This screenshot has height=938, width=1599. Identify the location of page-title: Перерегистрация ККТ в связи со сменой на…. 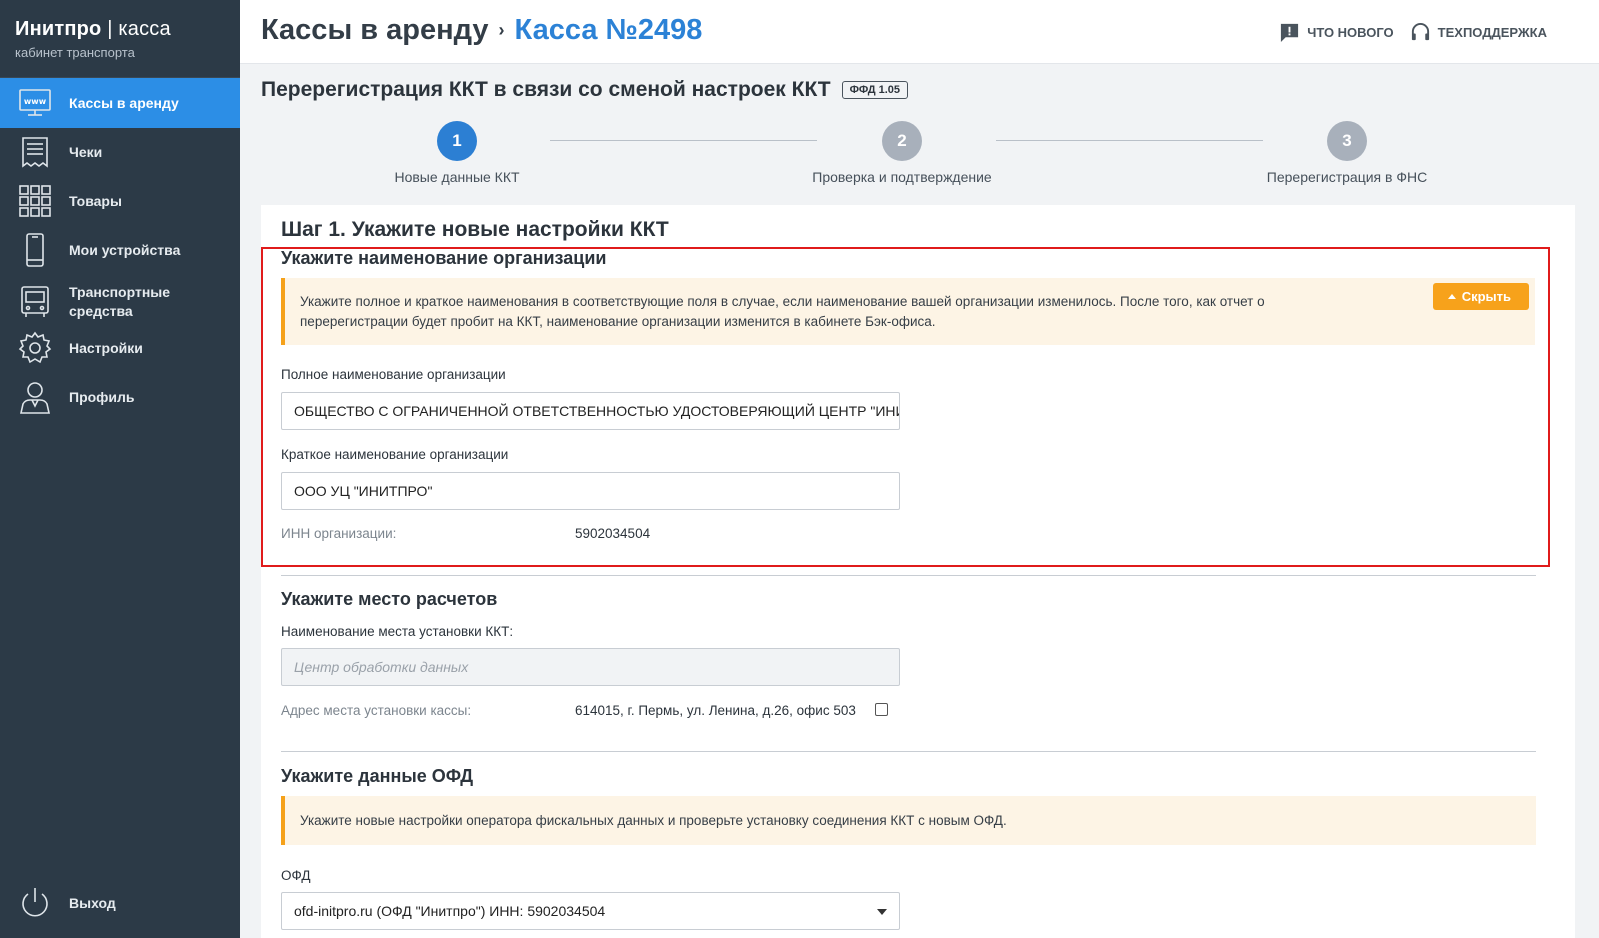
(585, 90).